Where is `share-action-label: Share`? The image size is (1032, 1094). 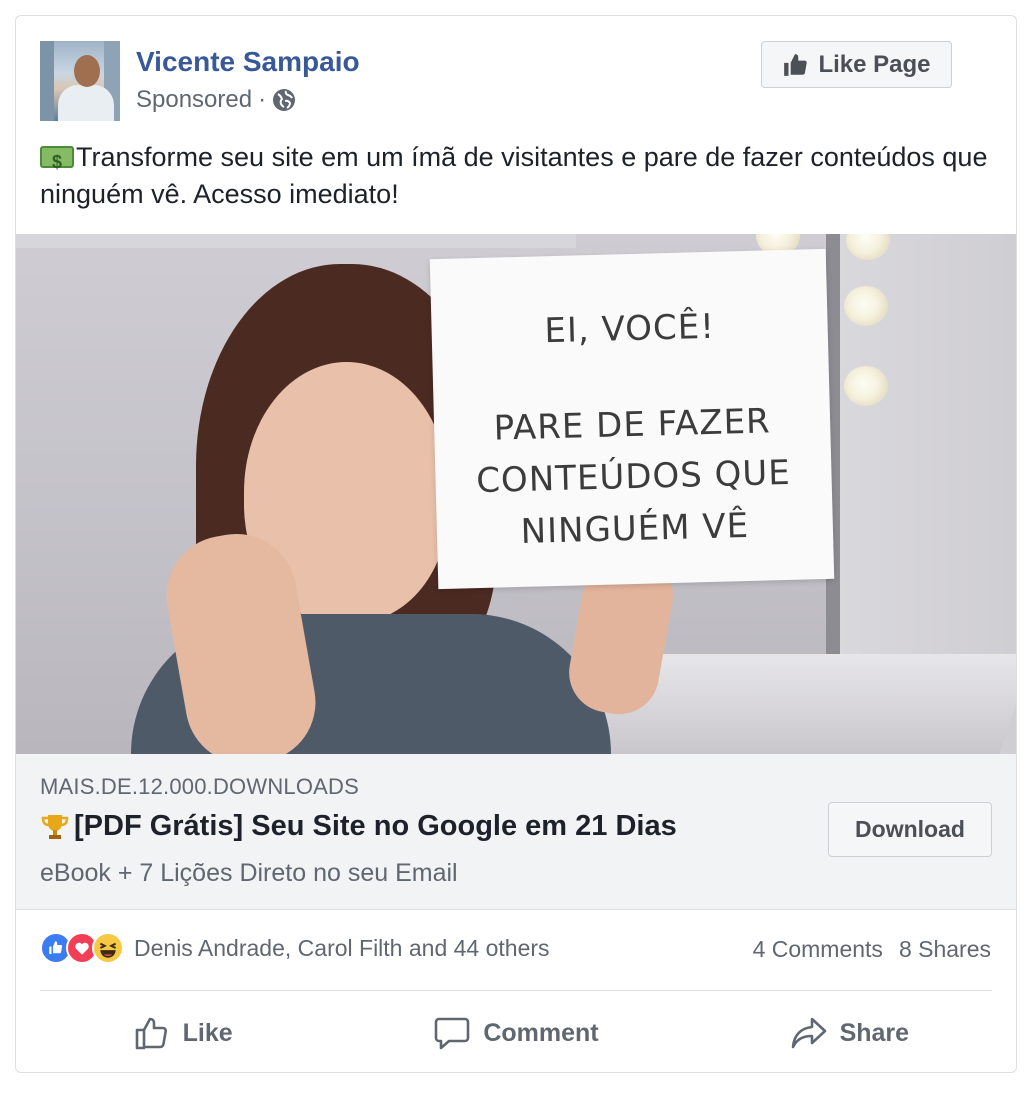
share-action-label: Share is located at coordinates (874, 1032).